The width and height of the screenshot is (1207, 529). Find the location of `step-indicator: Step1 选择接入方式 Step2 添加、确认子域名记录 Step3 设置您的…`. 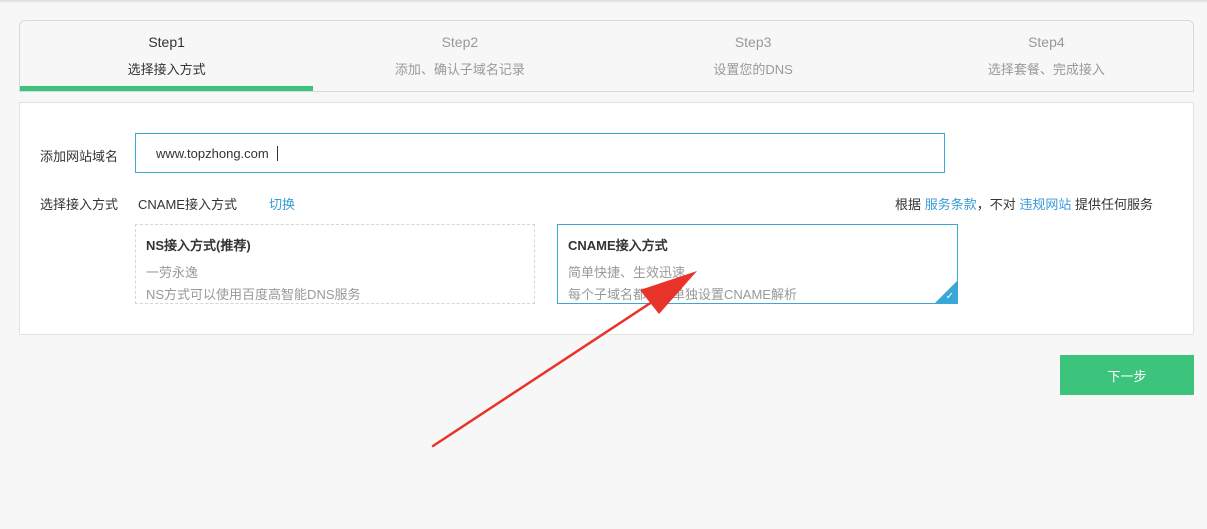

step-indicator: Step1 选择接入方式 Step2 添加、确认子域名记录 Step3 设置您的… is located at coordinates (606, 56).